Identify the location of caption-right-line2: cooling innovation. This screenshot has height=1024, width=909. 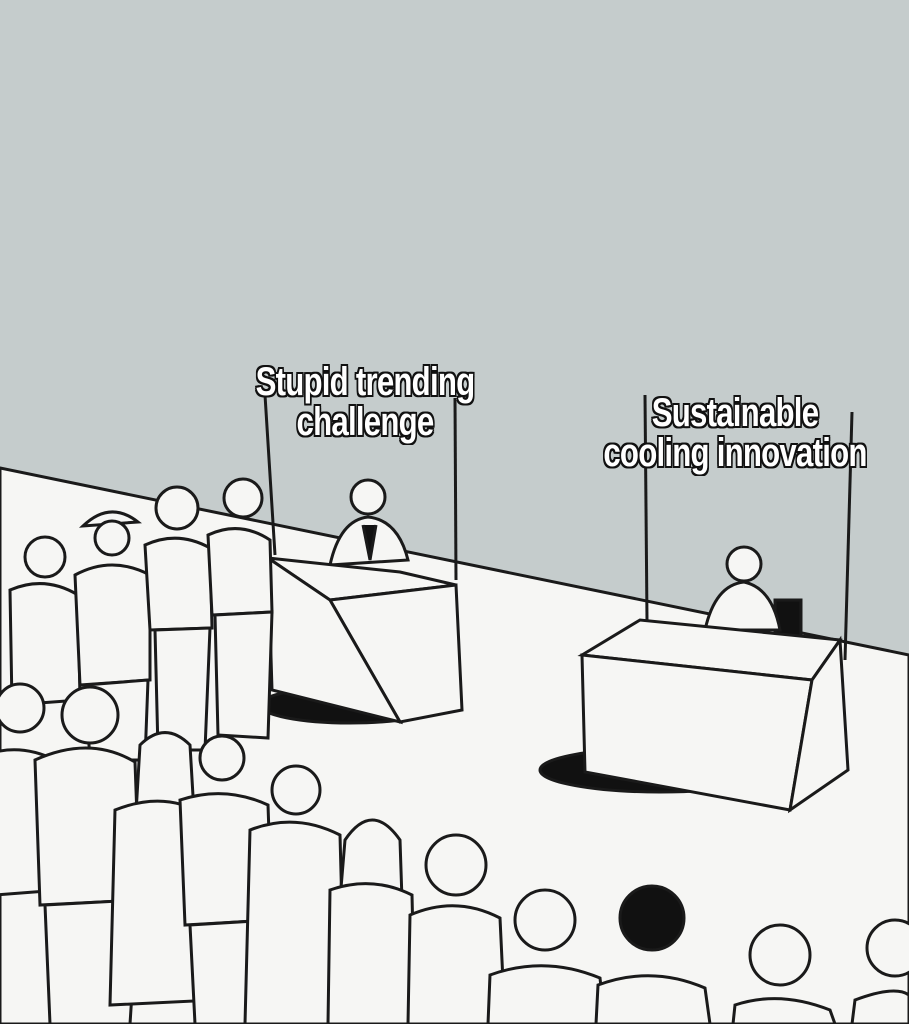
(735, 453).